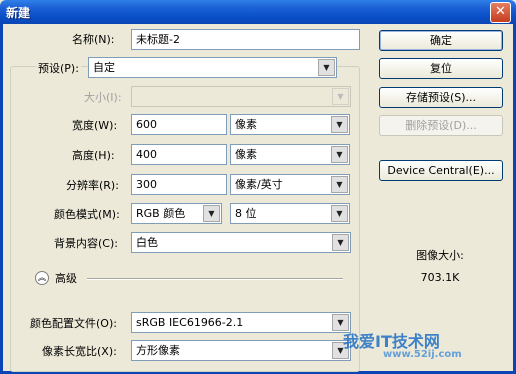 The image size is (516, 374). What do you see at coordinates (190, 322) in the screenshot?
I see `color-profile-value: sRGB IEC61966-2.1` at bounding box center [190, 322].